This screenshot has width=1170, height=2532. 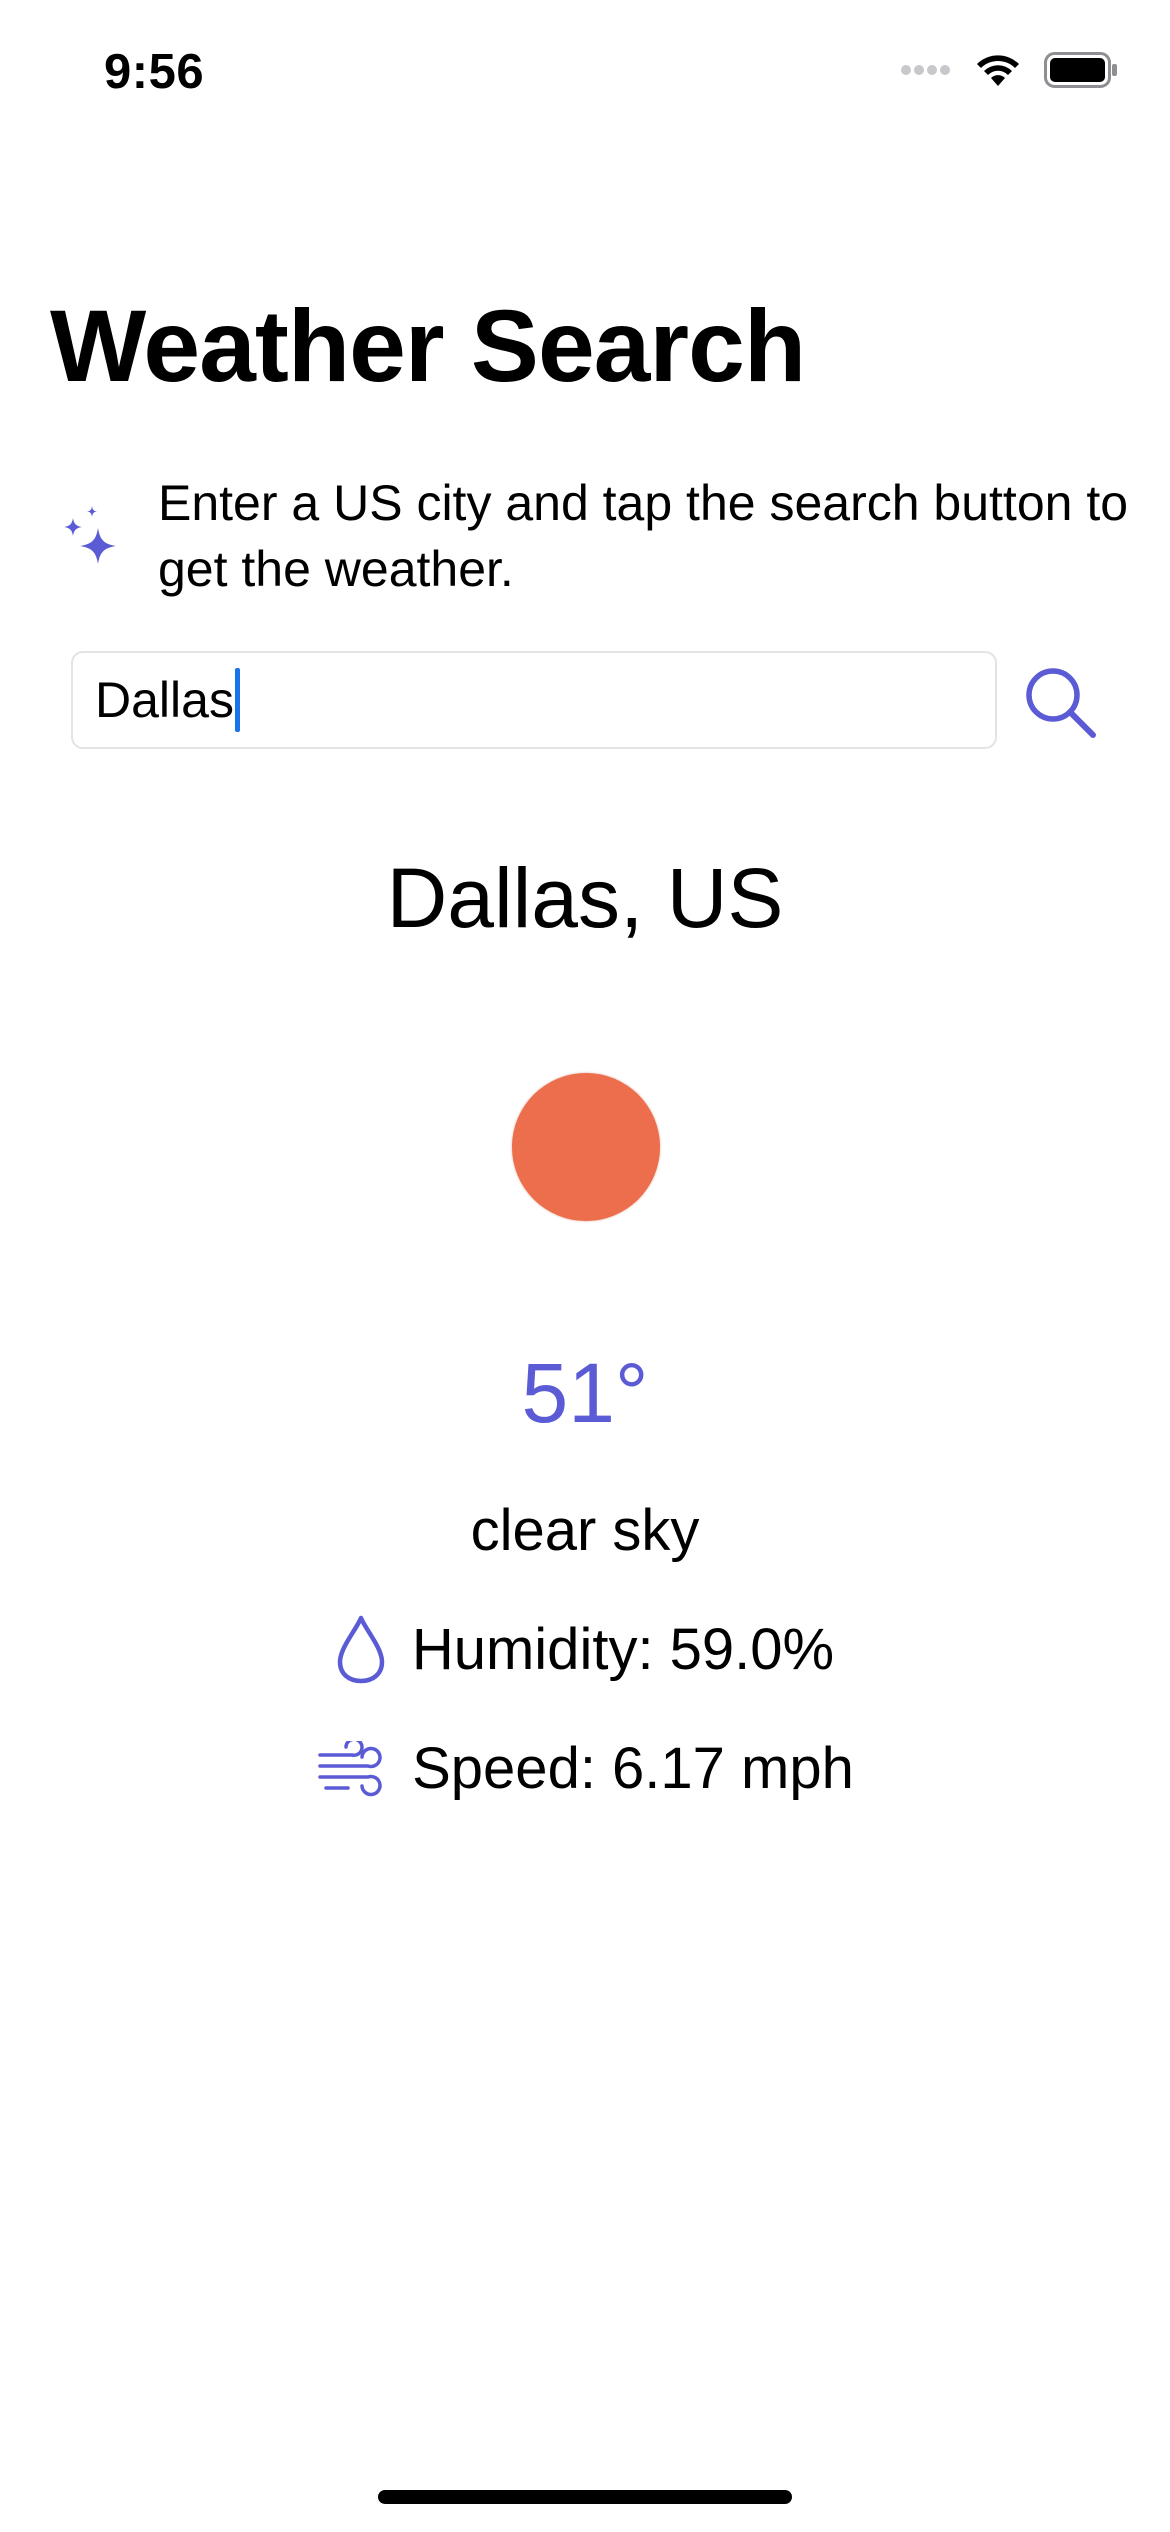 What do you see at coordinates (585, 75) in the screenshot?
I see `status-bar: 9:56` at bounding box center [585, 75].